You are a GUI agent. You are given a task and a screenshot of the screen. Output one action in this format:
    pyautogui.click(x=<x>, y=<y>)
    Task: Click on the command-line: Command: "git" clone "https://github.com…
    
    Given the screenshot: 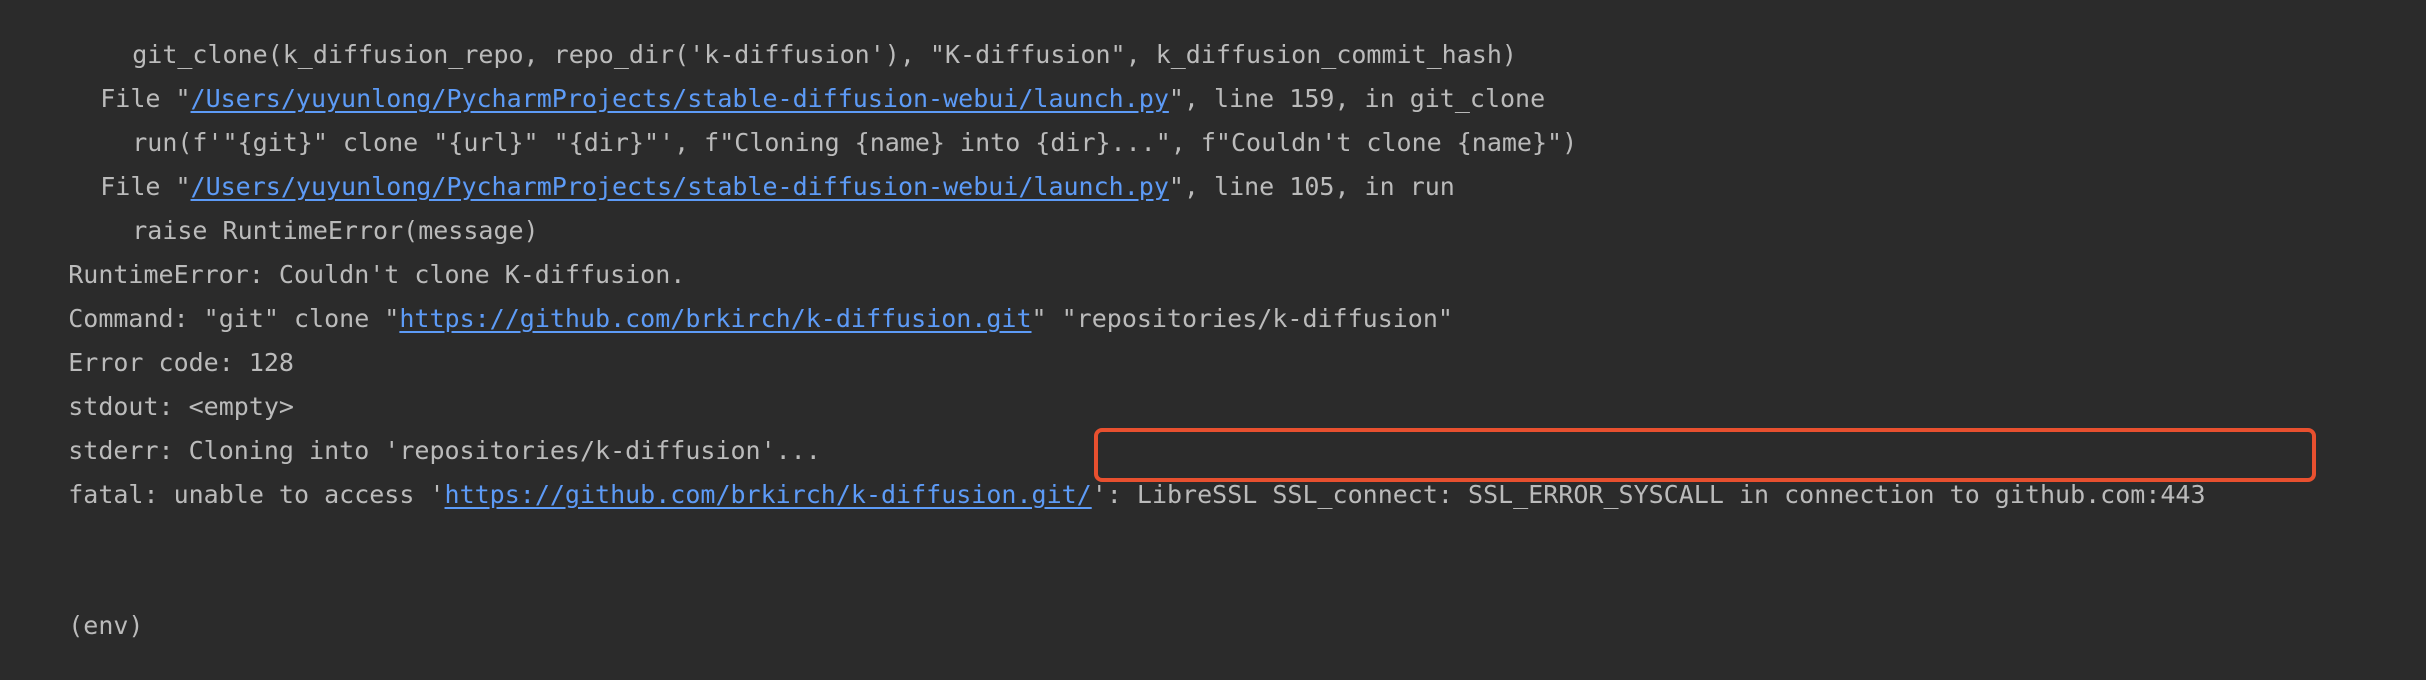 What is the action you would take?
    pyautogui.click(x=730, y=299)
    